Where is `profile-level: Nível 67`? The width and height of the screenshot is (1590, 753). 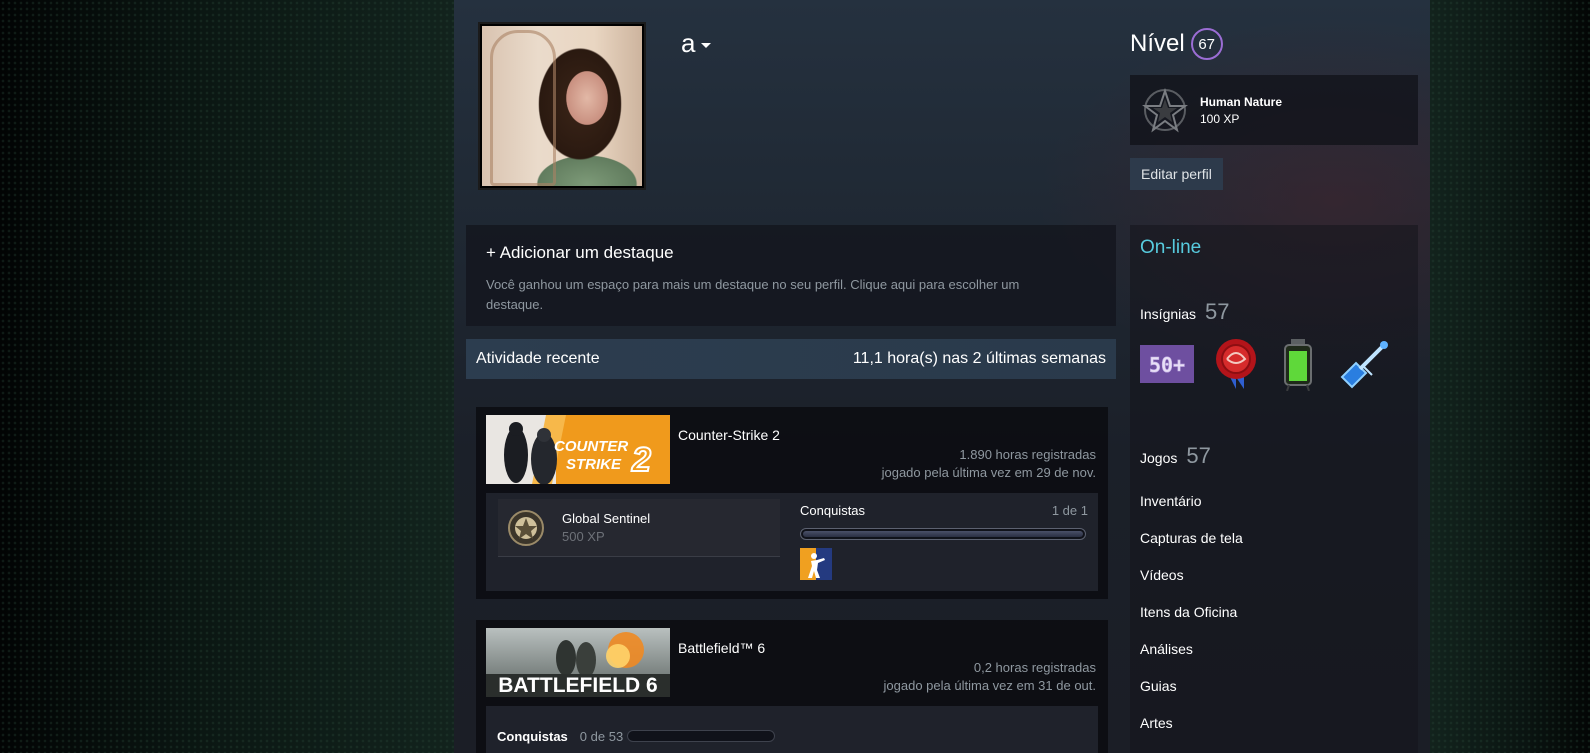
profile-level: Nível 67 is located at coordinates (1176, 44).